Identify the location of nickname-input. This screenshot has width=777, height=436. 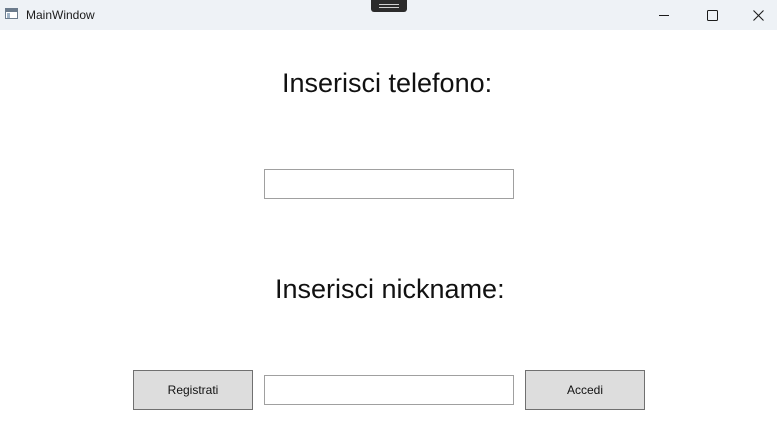
(389, 390).